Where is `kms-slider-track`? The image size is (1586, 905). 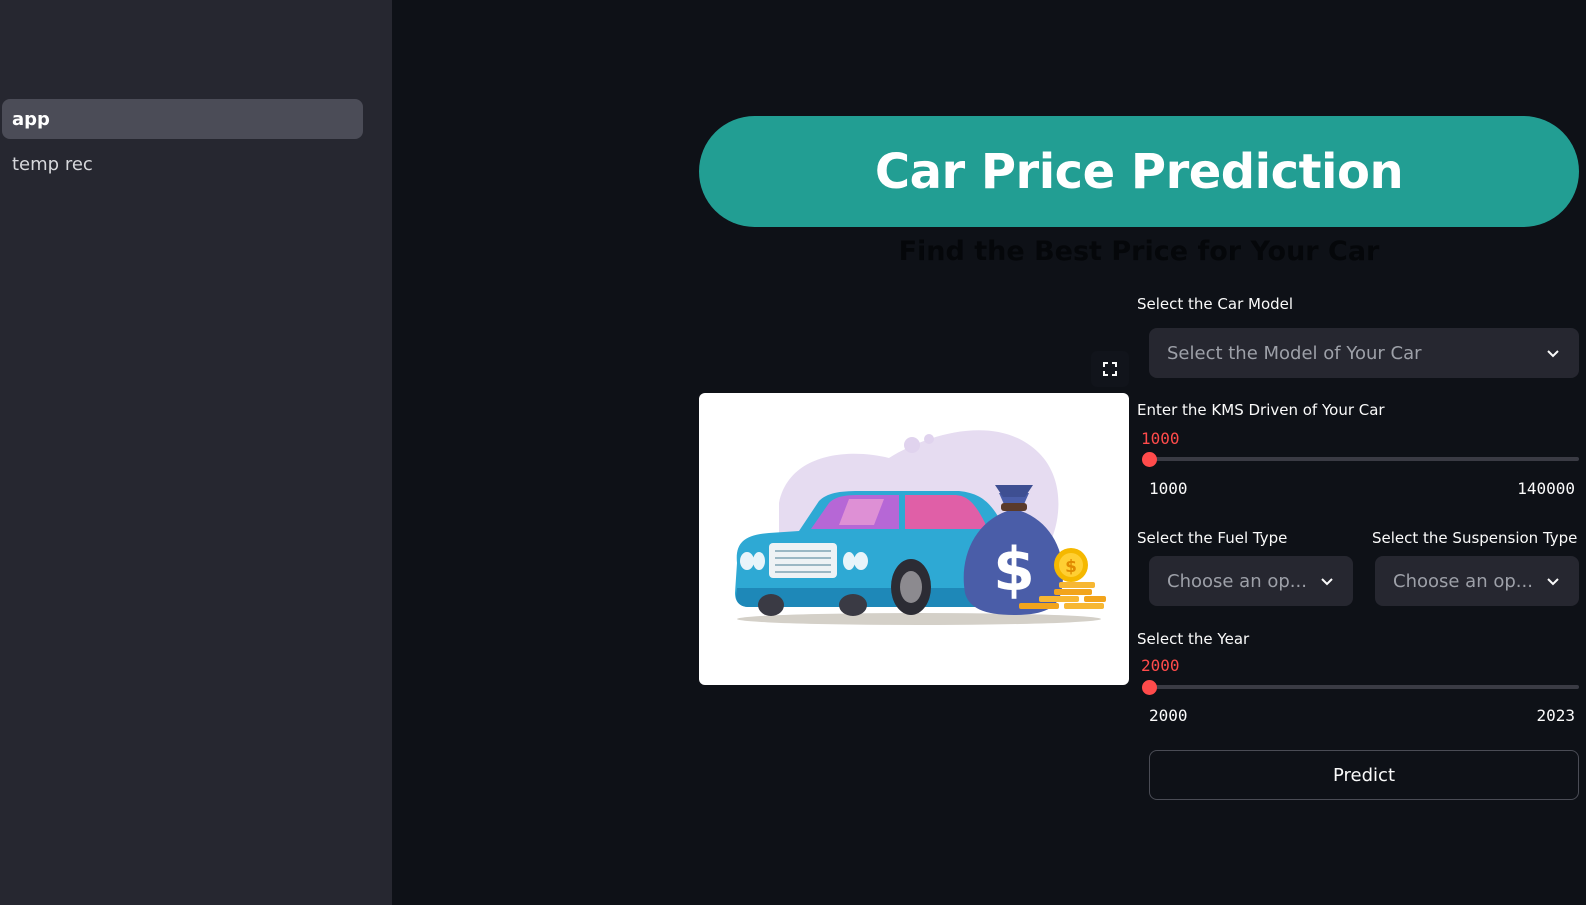
kms-slider-track is located at coordinates (1364, 459).